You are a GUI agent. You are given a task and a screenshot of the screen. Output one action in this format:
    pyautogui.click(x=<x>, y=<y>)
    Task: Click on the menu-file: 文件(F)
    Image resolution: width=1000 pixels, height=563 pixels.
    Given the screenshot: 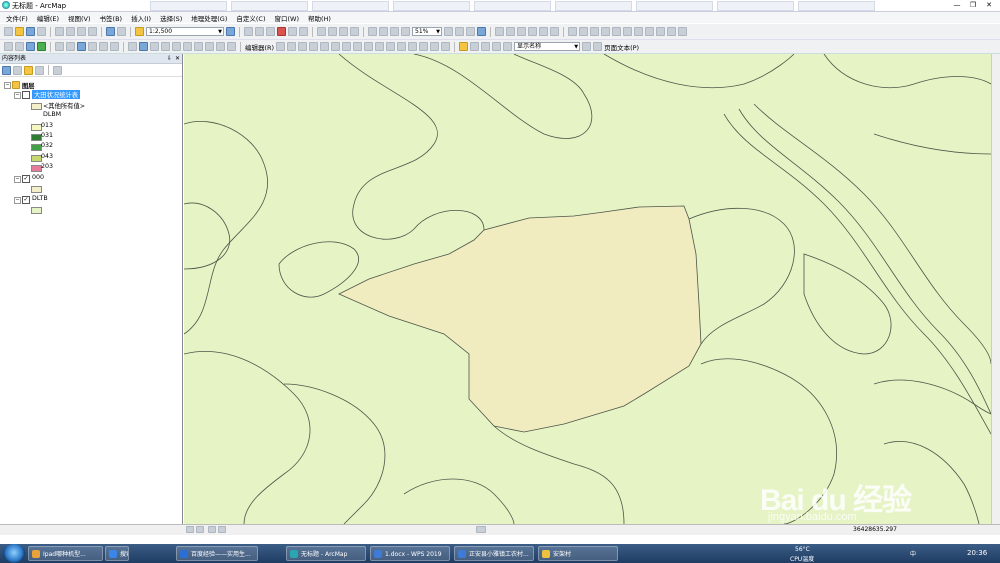 What is the action you would take?
    pyautogui.click(x=17, y=18)
    